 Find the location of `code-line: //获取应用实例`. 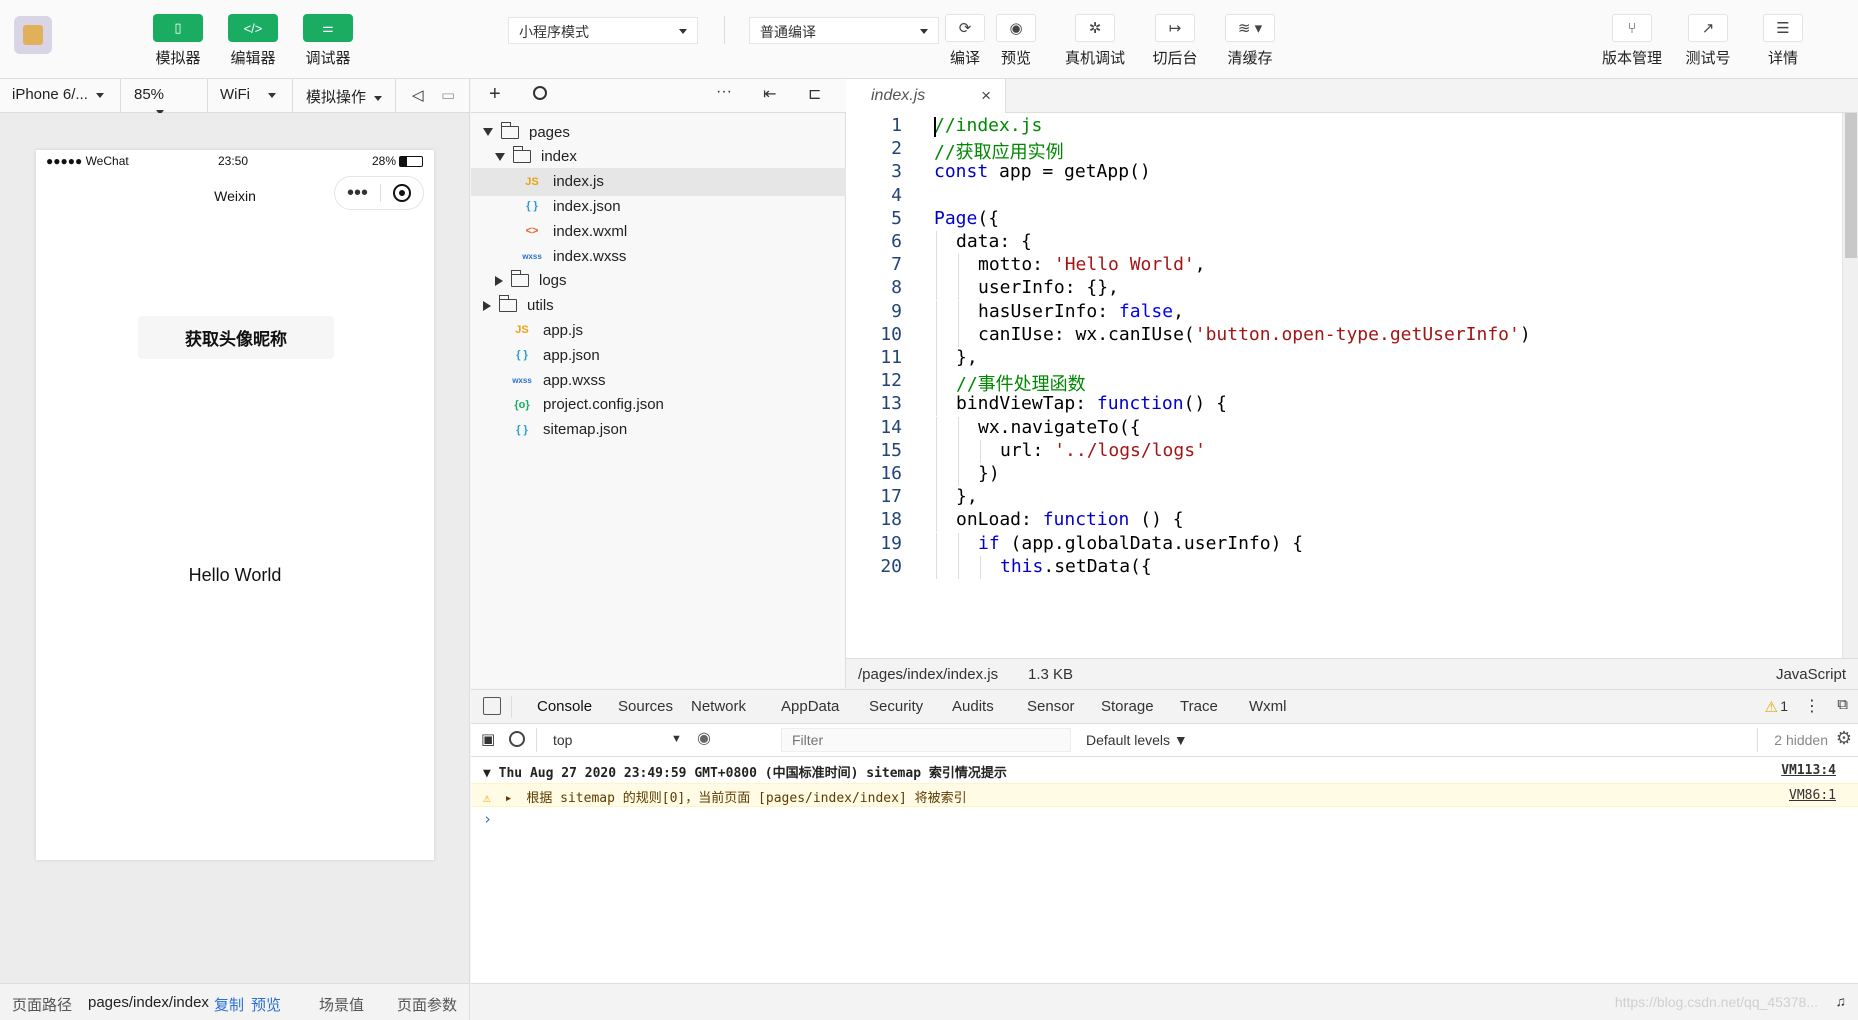

code-line: //获取应用实例 is located at coordinates (999, 153).